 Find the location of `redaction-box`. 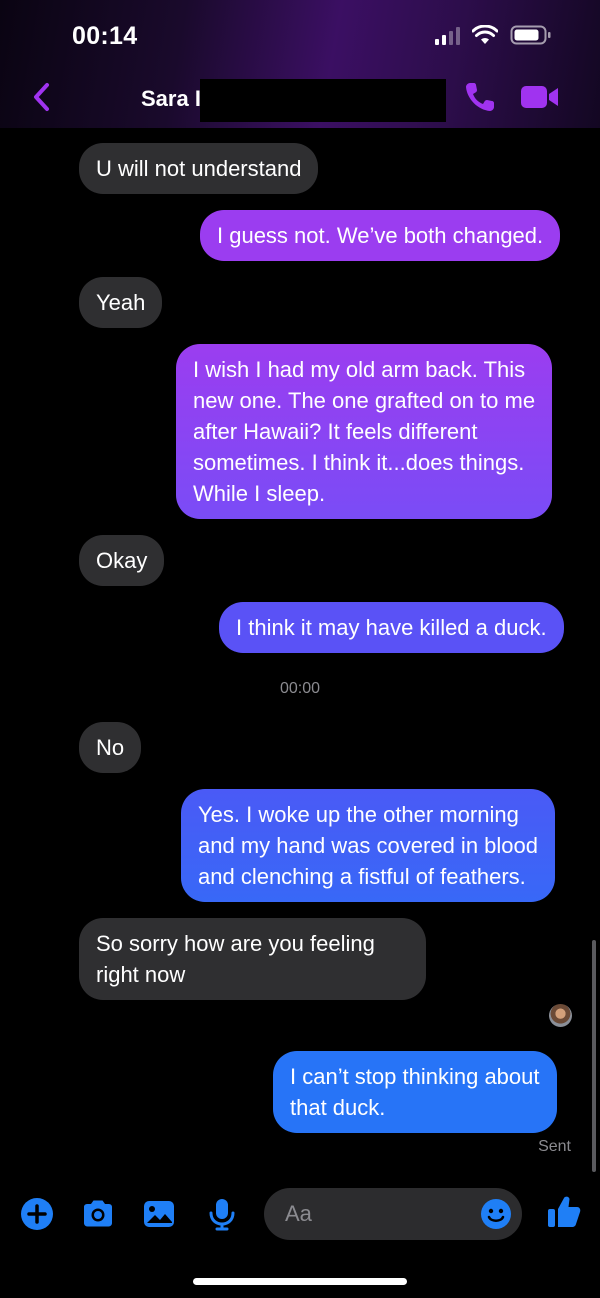

redaction-box is located at coordinates (323, 100).